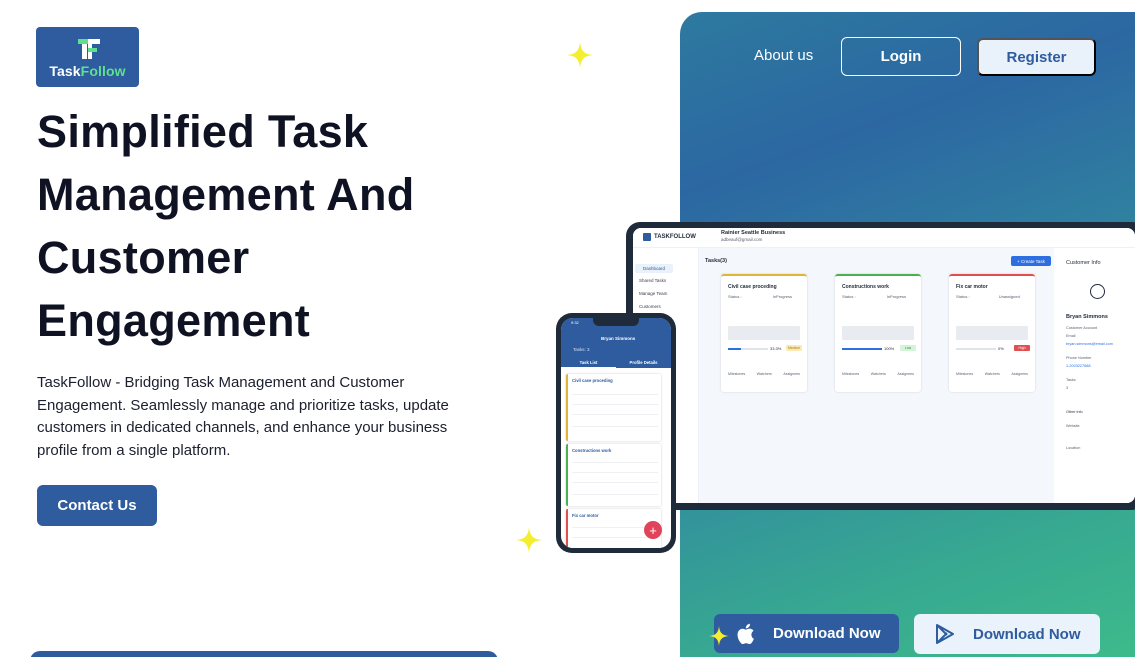 The width and height of the screenshot is (1135, 657). Describe the element at coordinates (653, 530) in the screenshot. I see `phone-add-fab-icon: +` at that location.